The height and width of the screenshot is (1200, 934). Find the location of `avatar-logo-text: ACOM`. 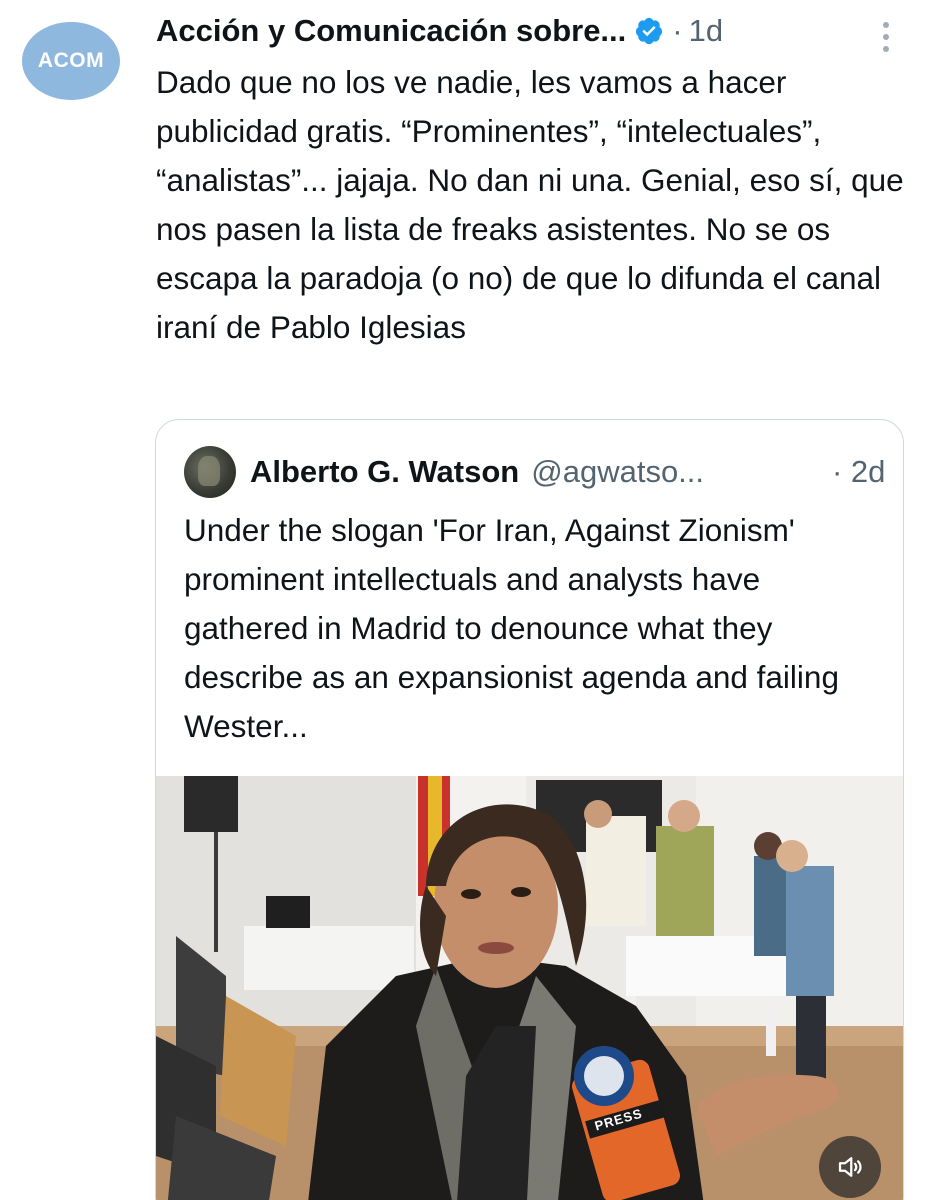

avatar-logo-text: ACOM is located at coordinates (71, 60).